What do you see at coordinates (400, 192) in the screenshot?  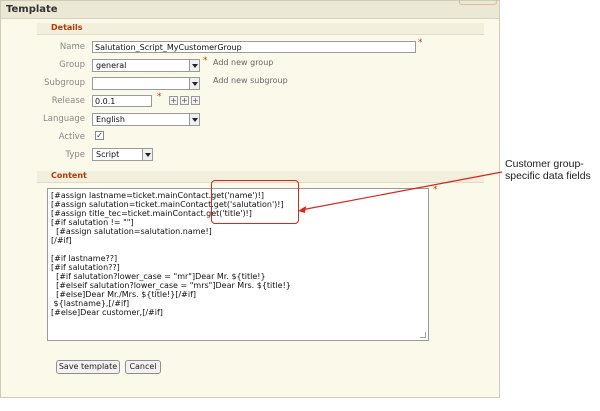 I see `callout-arrow` at bounding box center [400, 192].